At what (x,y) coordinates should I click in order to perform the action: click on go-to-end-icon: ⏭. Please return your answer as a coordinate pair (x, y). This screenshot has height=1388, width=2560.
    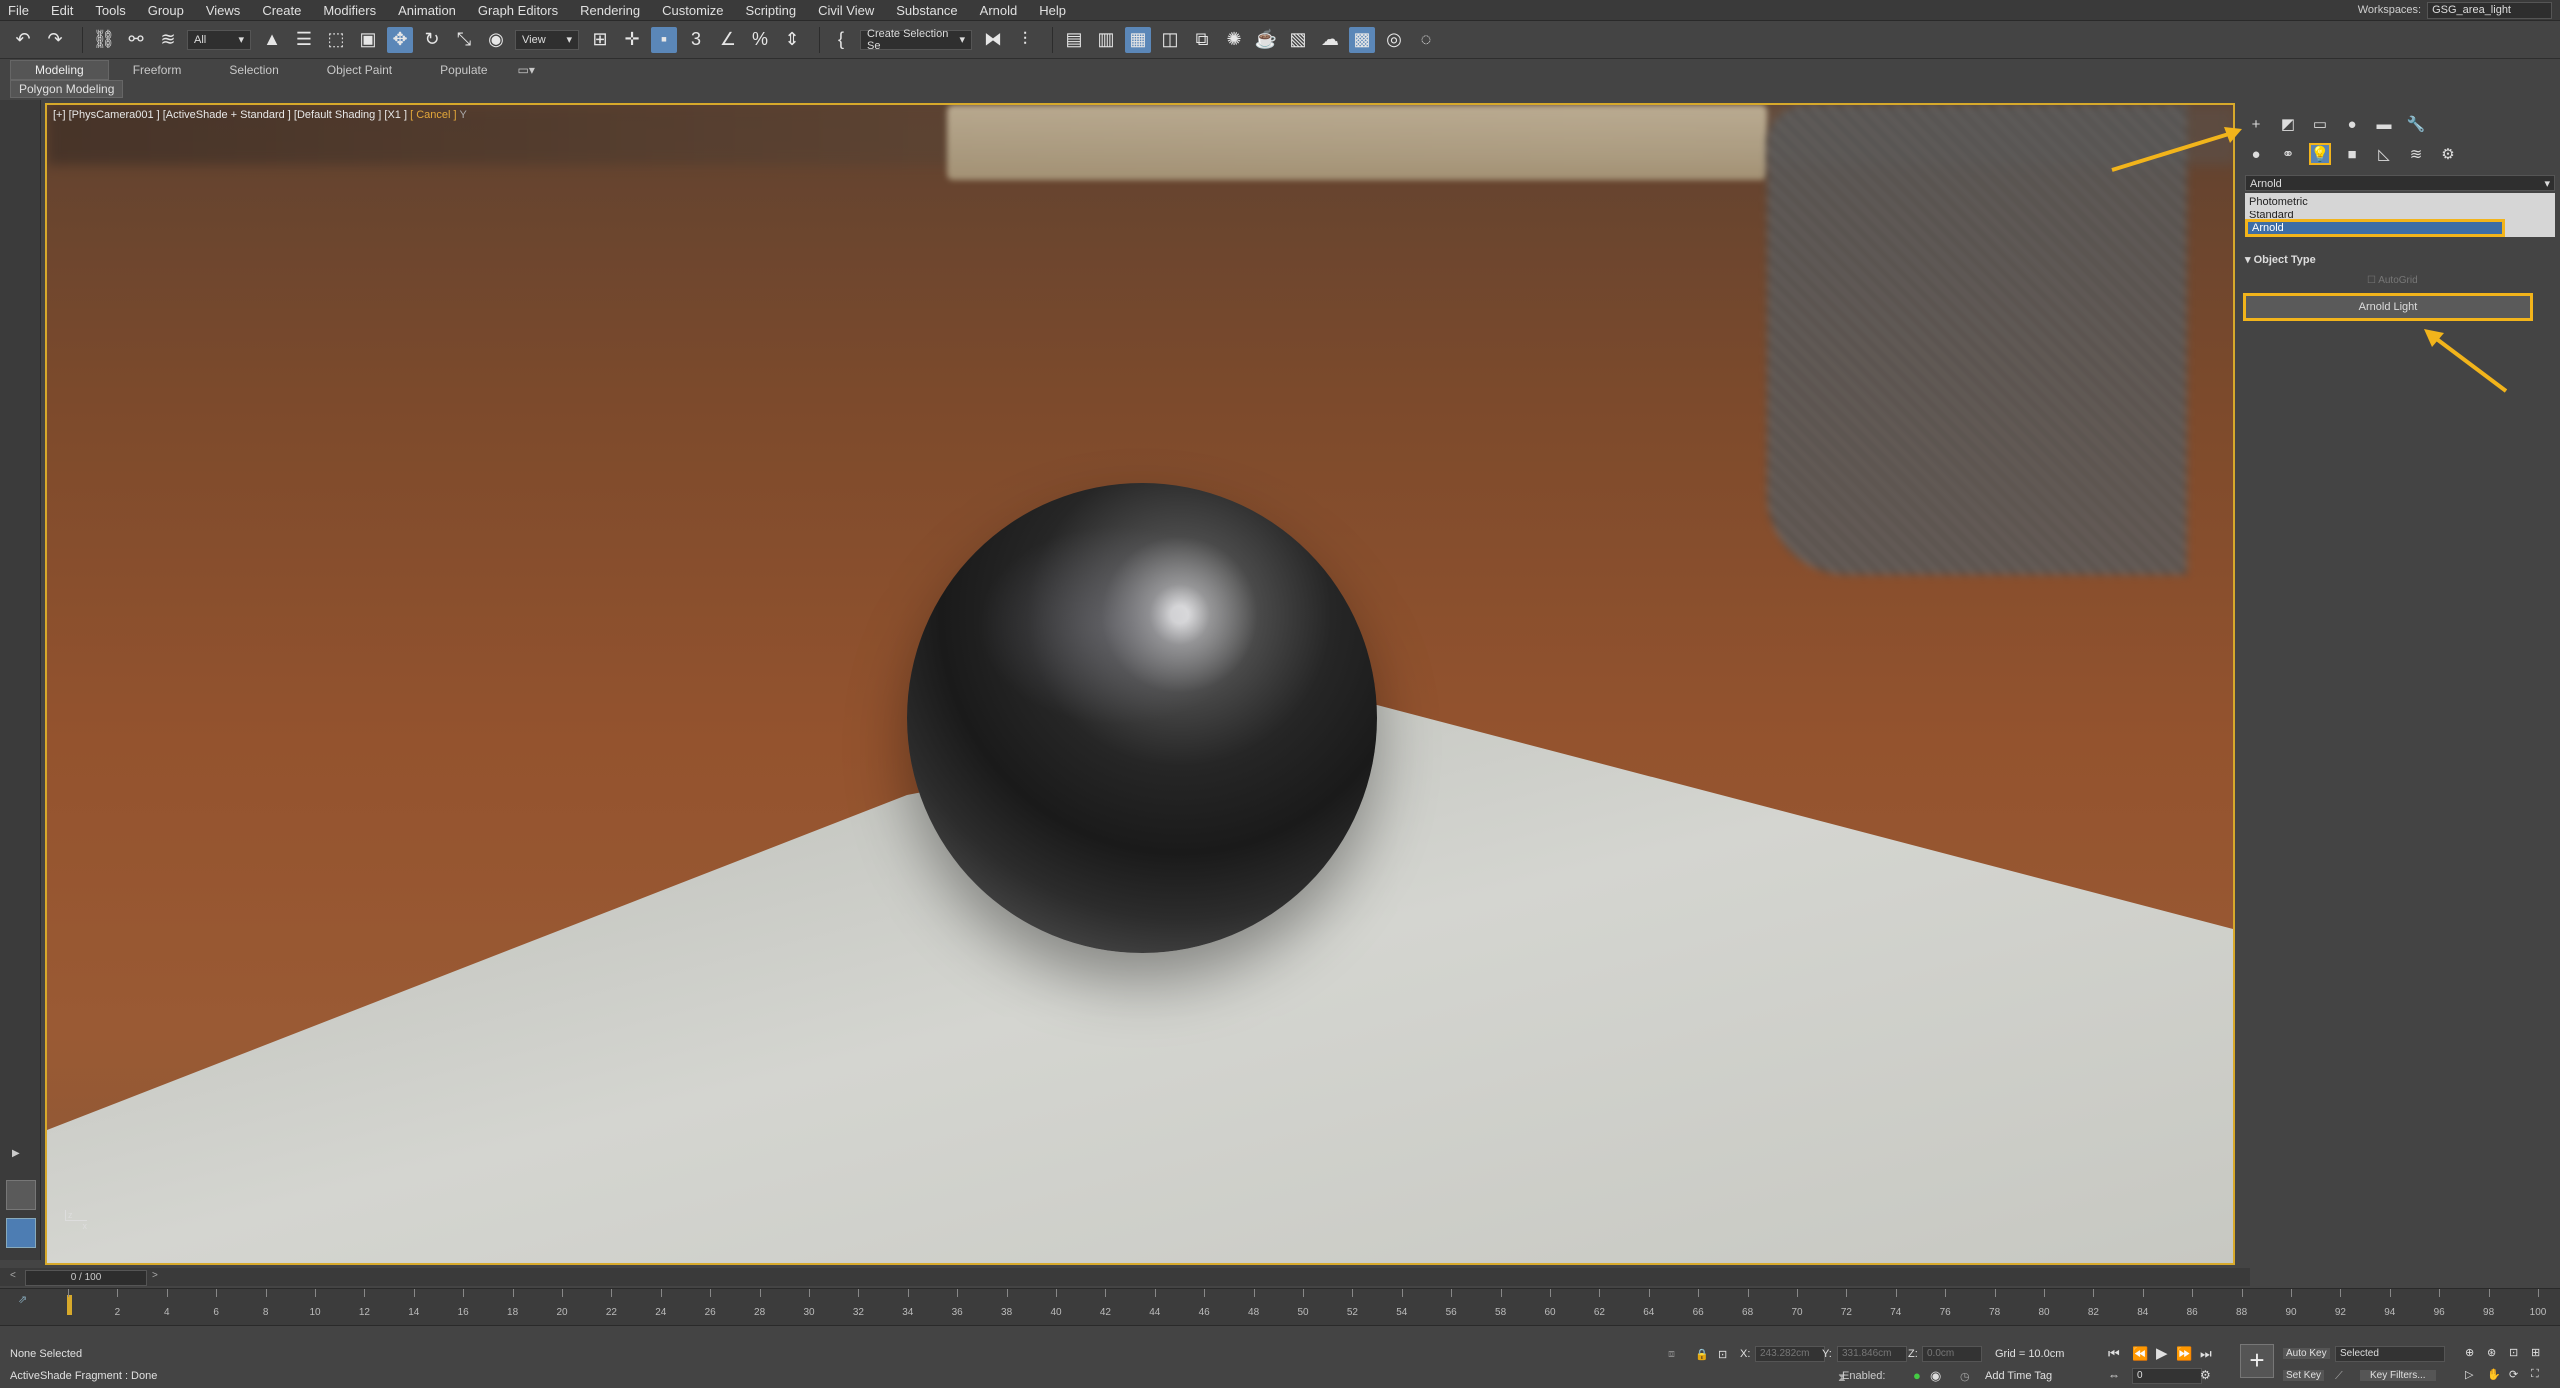
    Looking at the image, I should click on (2206, 1354).